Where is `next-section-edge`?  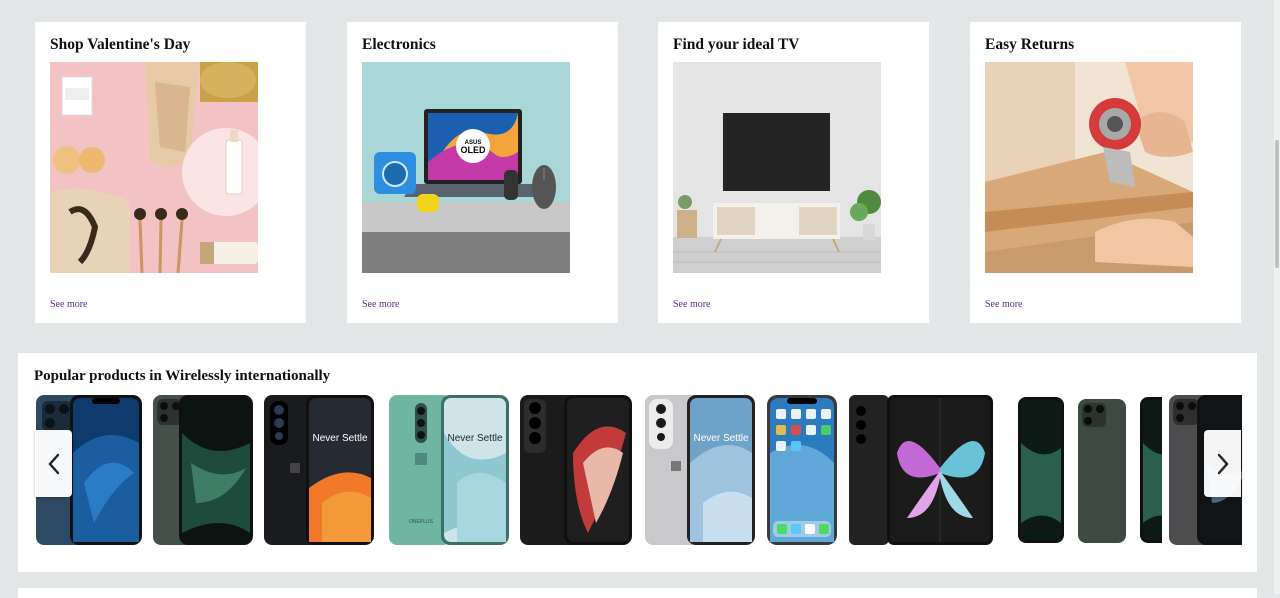
next-section-edge is located at coordinates (637, 593).